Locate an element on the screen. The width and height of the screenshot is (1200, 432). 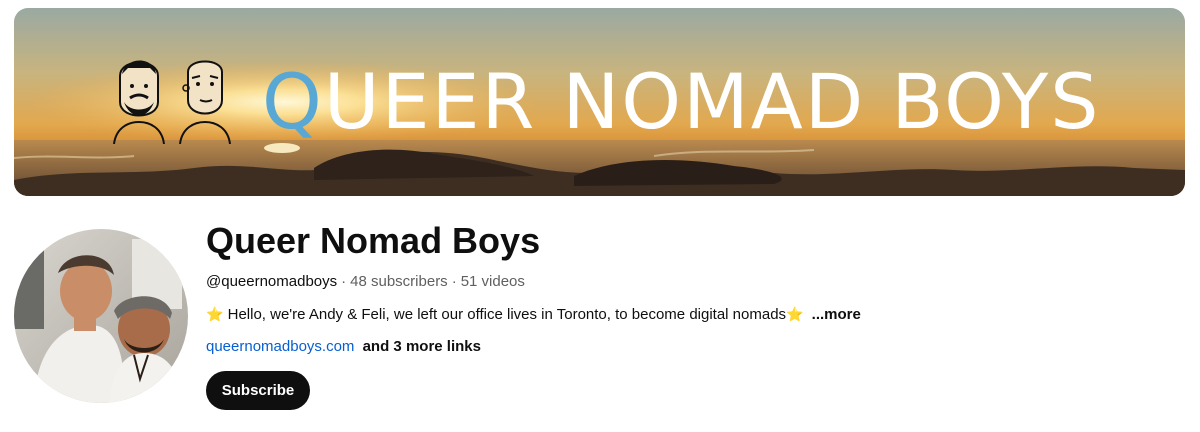
more-button: ...more is located at coordinates (836, 314).